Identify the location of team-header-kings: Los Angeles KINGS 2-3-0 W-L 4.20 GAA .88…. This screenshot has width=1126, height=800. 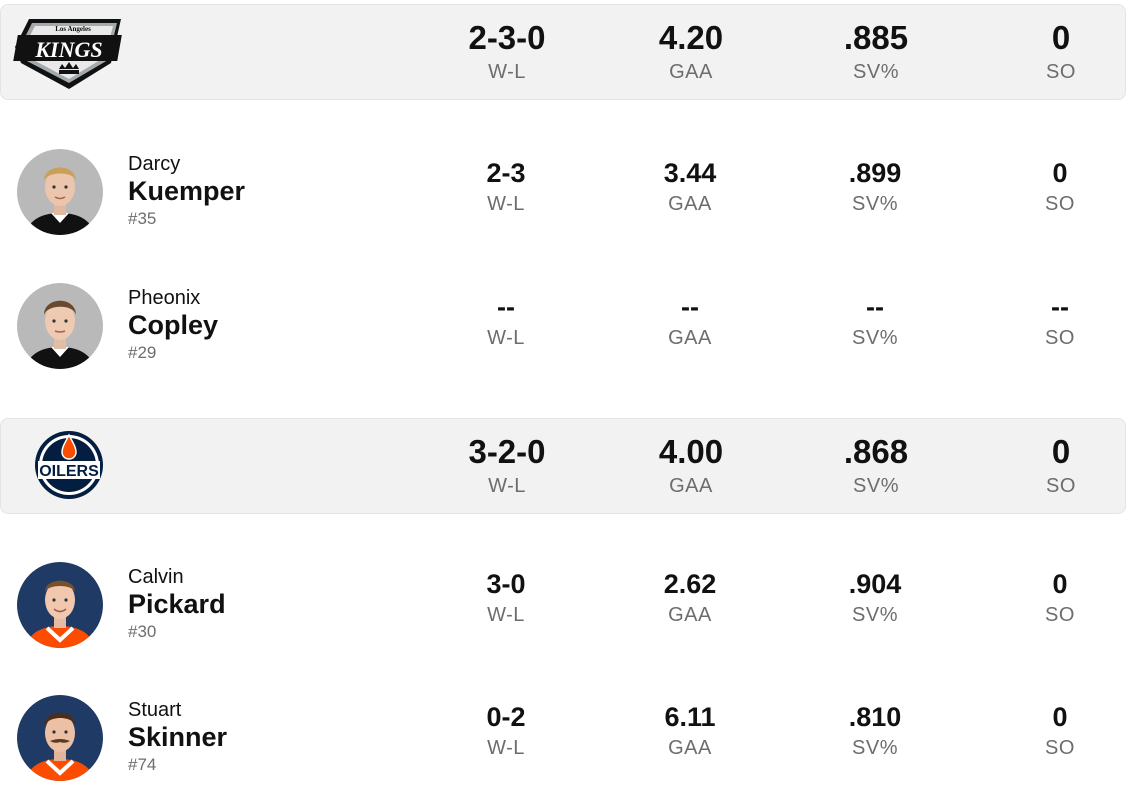
(563, 52).